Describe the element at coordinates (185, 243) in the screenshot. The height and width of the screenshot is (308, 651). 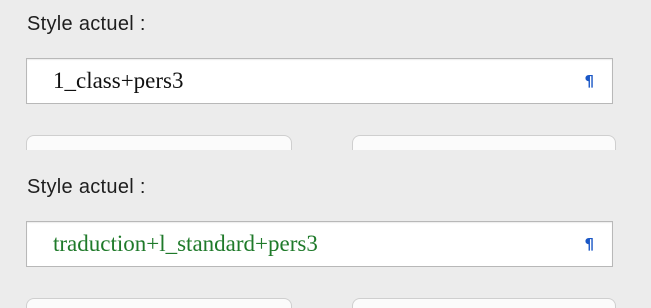
I see `current-style-value: traduction+l_standard+pers3` at that location.